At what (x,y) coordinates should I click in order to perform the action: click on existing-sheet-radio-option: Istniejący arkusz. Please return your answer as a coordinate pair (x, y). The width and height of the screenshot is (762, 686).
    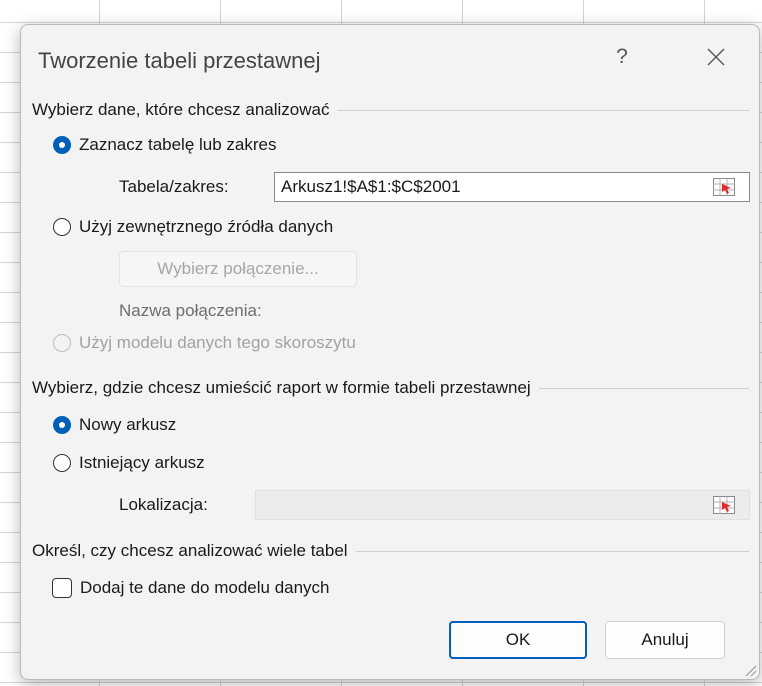
    Looking at the image, I should click on (129, 463).